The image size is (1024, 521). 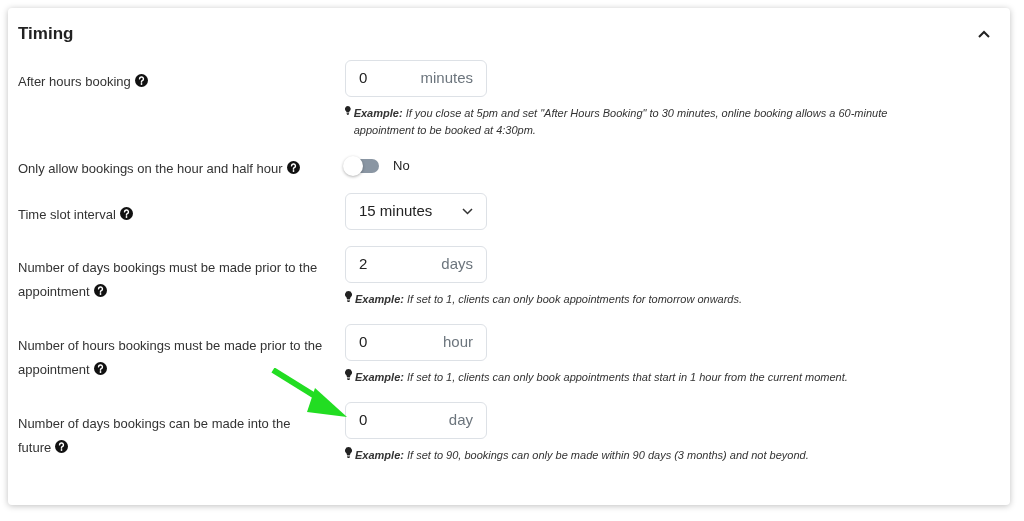 What do you see at coordinates (446, 78) in the screenshot?
I see `unit-label: minutes` at bounding box center [446, 78].